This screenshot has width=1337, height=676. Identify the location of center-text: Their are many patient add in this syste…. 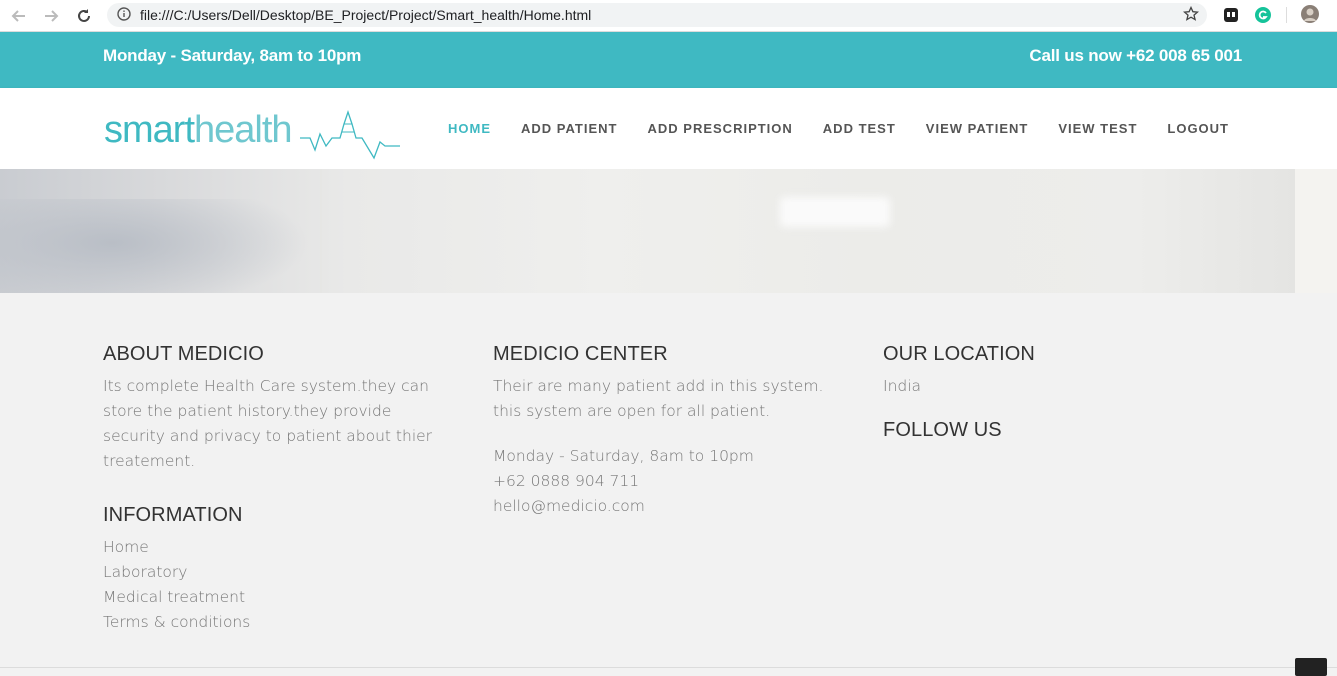
(658, 398).